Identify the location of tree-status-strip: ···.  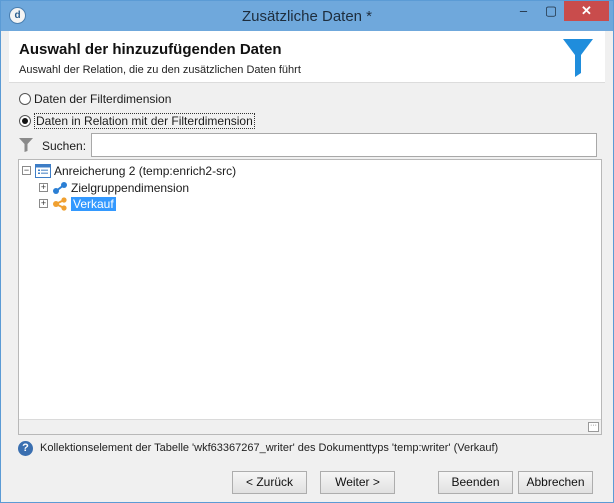
(310, 426).